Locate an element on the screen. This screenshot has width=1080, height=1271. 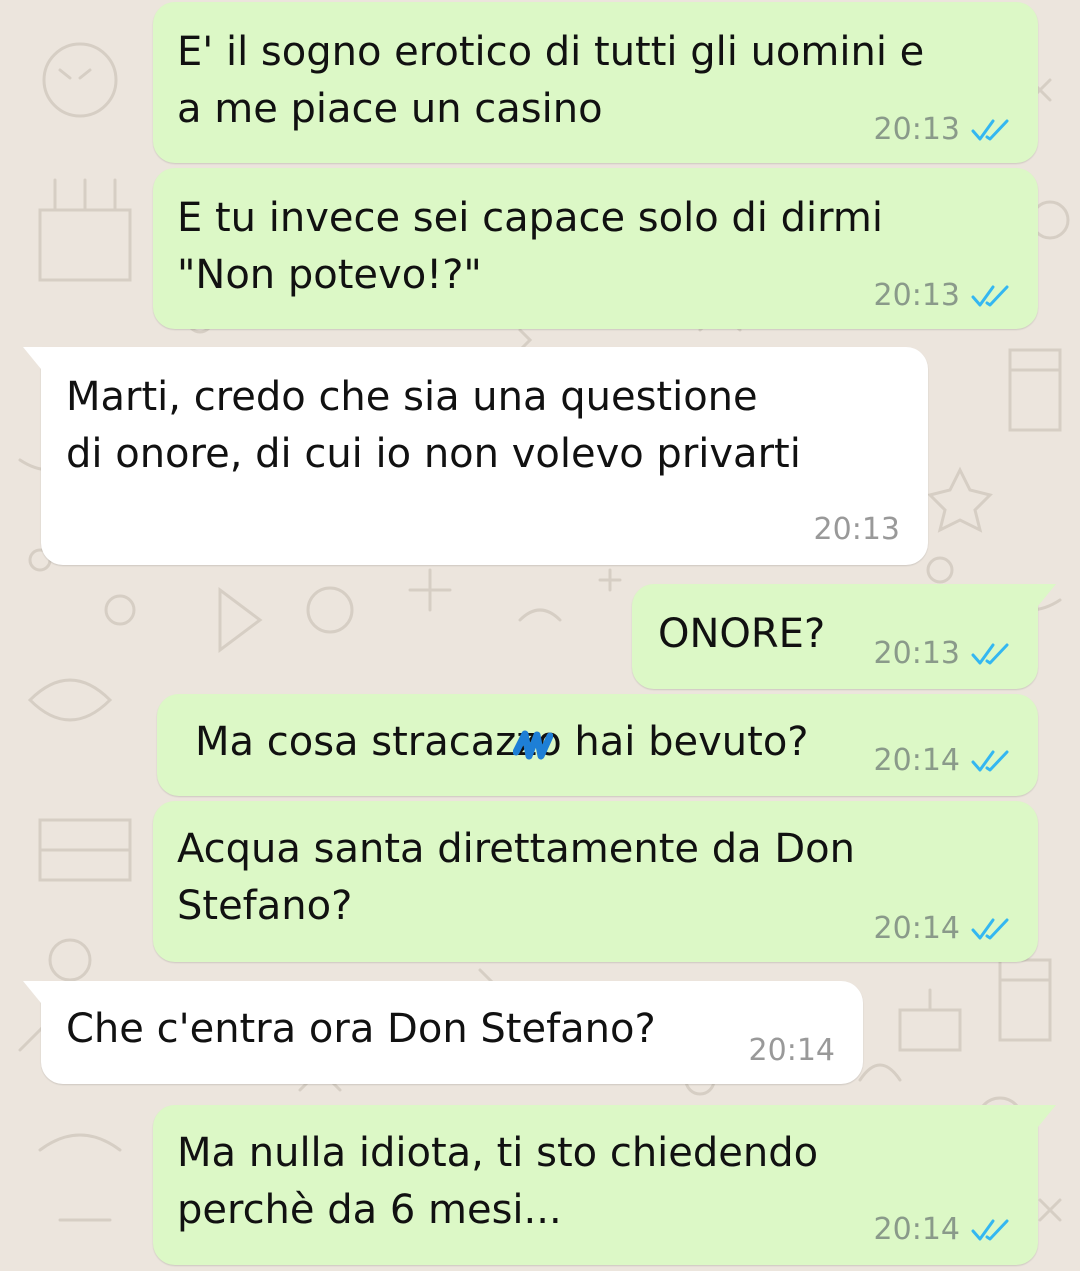
message-text: Acqua santa direttamente da Don Stefano? is located at coordinates (516, 877).